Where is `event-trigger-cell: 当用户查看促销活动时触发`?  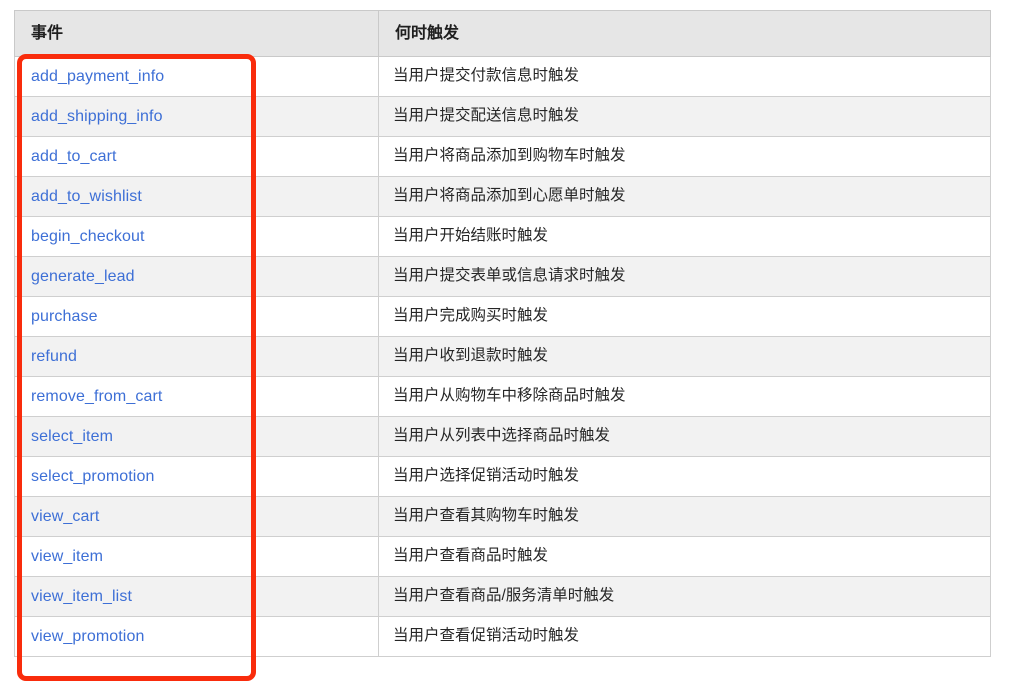 event-trigger-cell: 当用户查看促销活动时触发 is located at coordinates (684, 636).